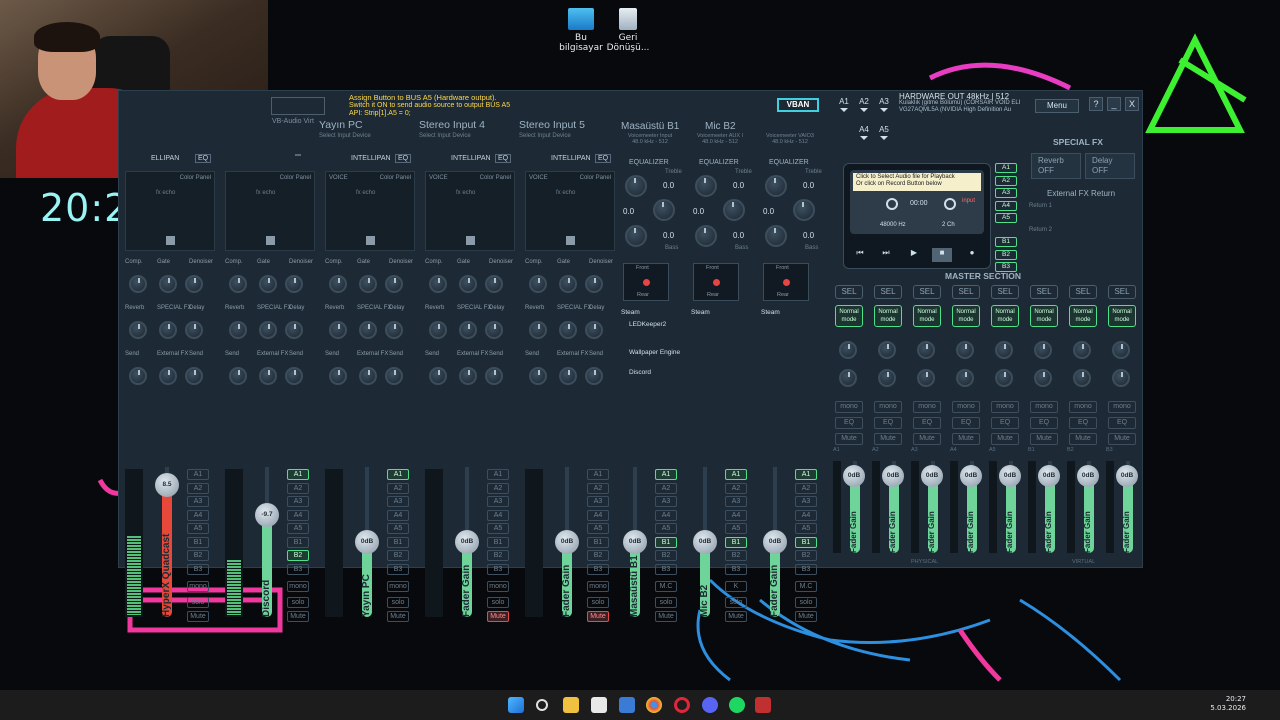 The image size is (1280, 720). What do you see at coordinates (666, 586) in the screenshot?
I see `mc-button: M.C` at bounding box center [666, 586].